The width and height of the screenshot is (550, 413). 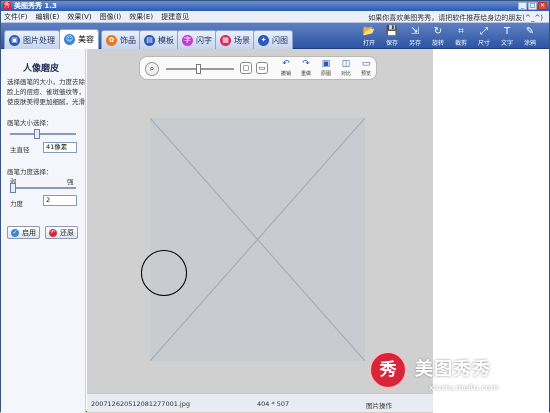 What do you see at coordinates (141, 17) in the screenshot?
I see `menu-effects: 效果(E)` at bounding box center [141, 17].